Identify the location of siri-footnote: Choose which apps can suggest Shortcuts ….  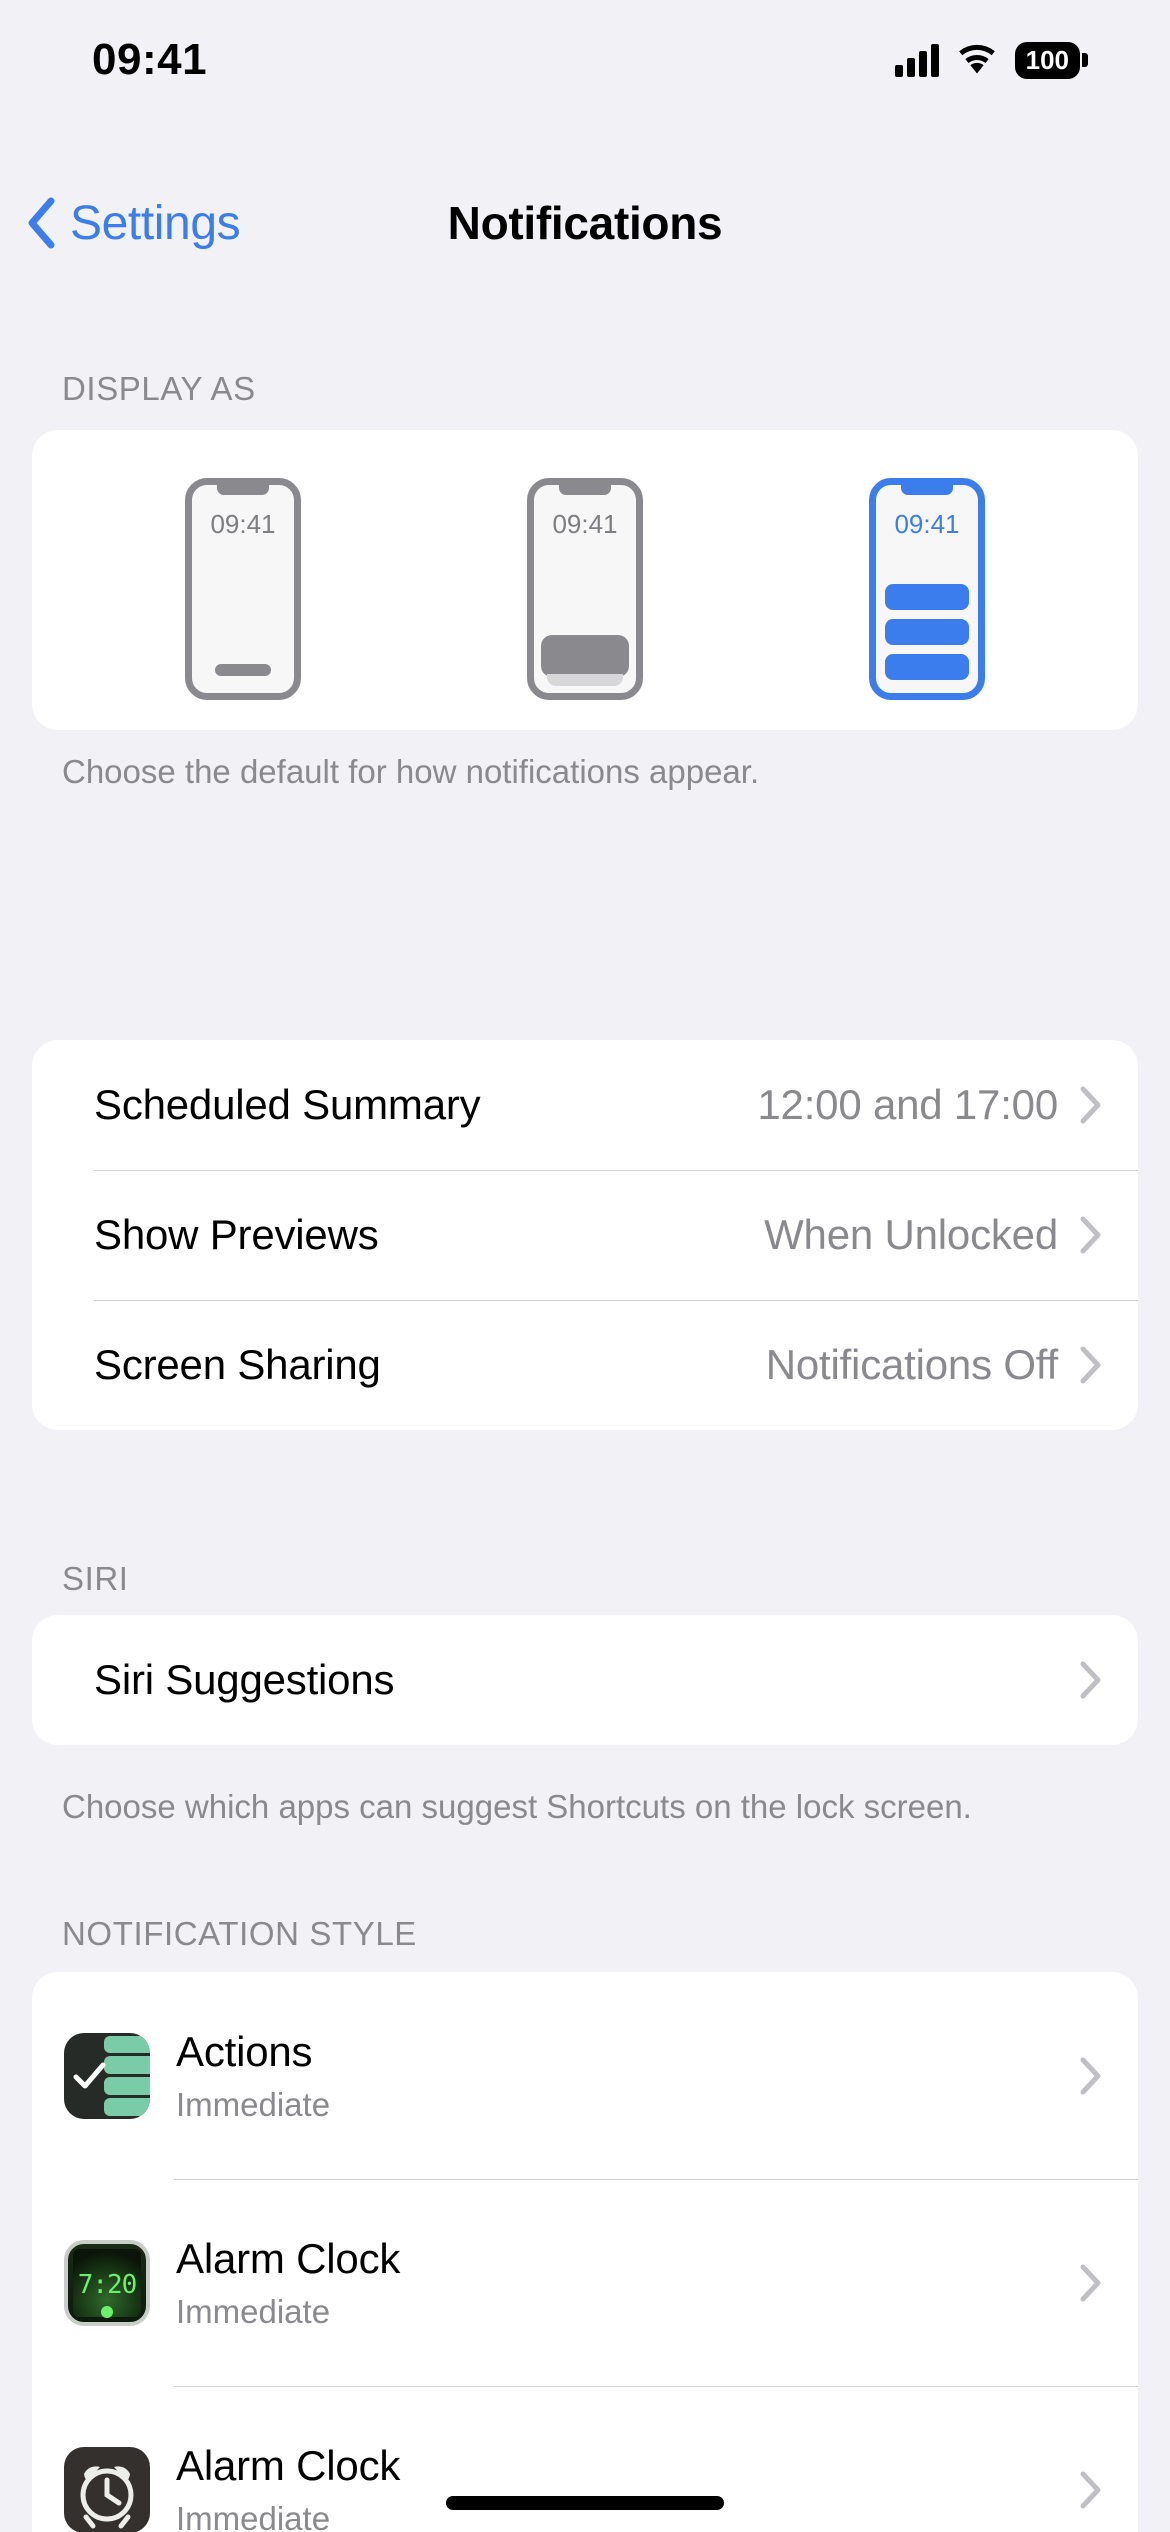
(517, 1806).